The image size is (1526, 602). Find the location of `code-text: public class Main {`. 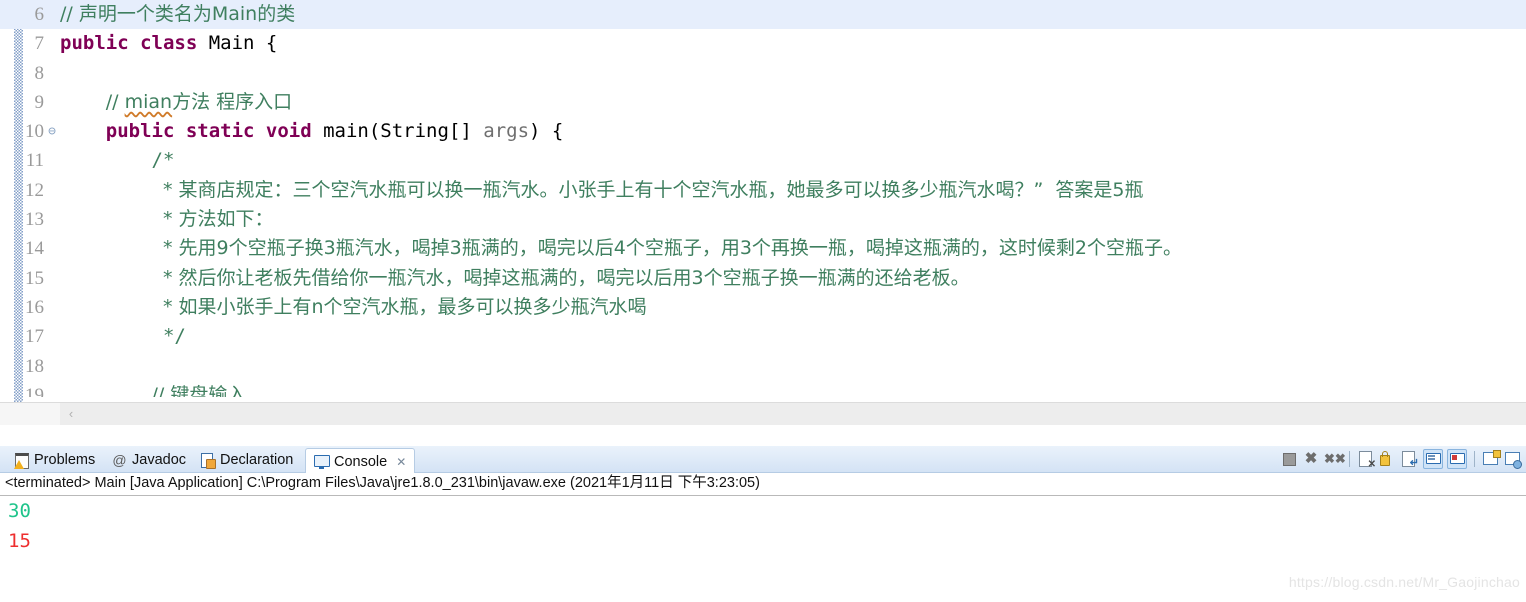

code-text: public class Main { is located at coordinates (168, 43).